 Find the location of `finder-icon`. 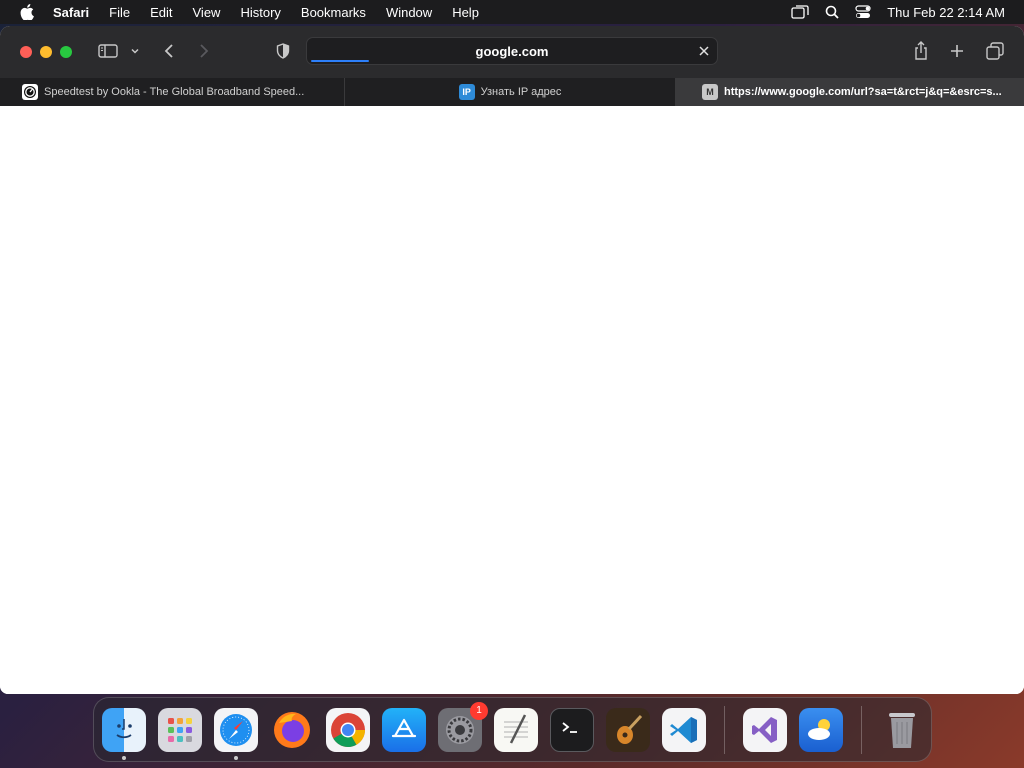

finder-icon is located at coordinates (124, 733).